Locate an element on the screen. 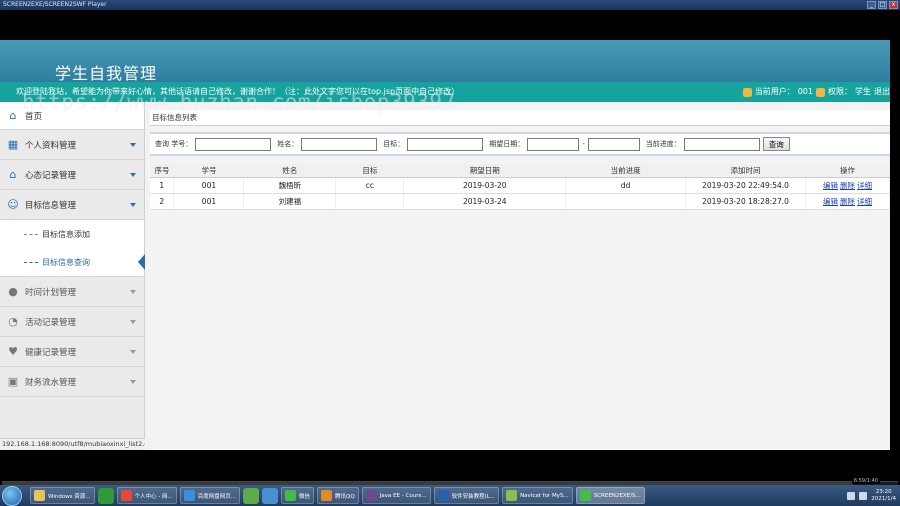 The height and width of the screenshot is (506, 900). cloud-icon is located at coordinates (189, 495).